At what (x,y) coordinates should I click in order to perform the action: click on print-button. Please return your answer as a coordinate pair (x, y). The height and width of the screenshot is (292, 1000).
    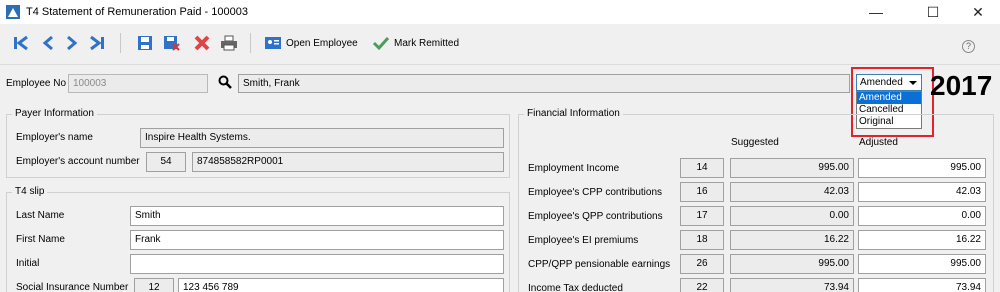
    Looking at the image, I should click on (229, 43).